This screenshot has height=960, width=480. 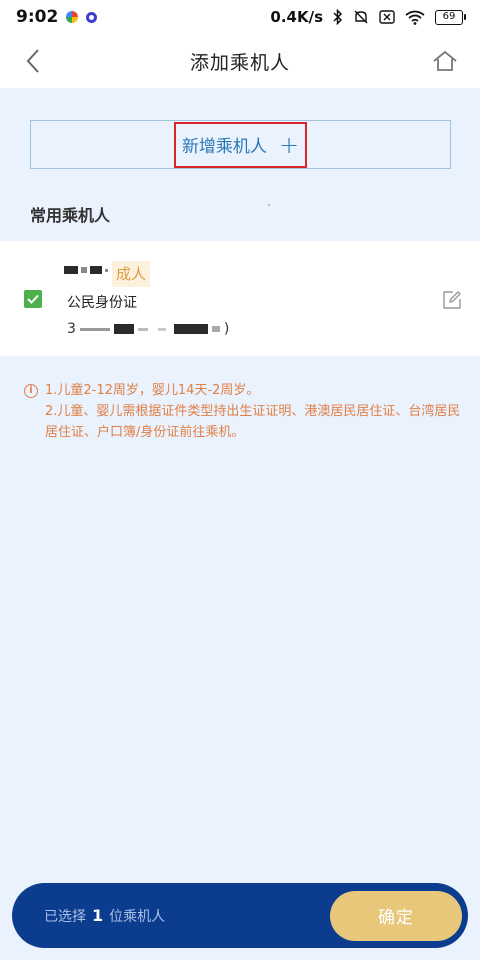 I want to click on battery-tip, so click(x=465, y=17).